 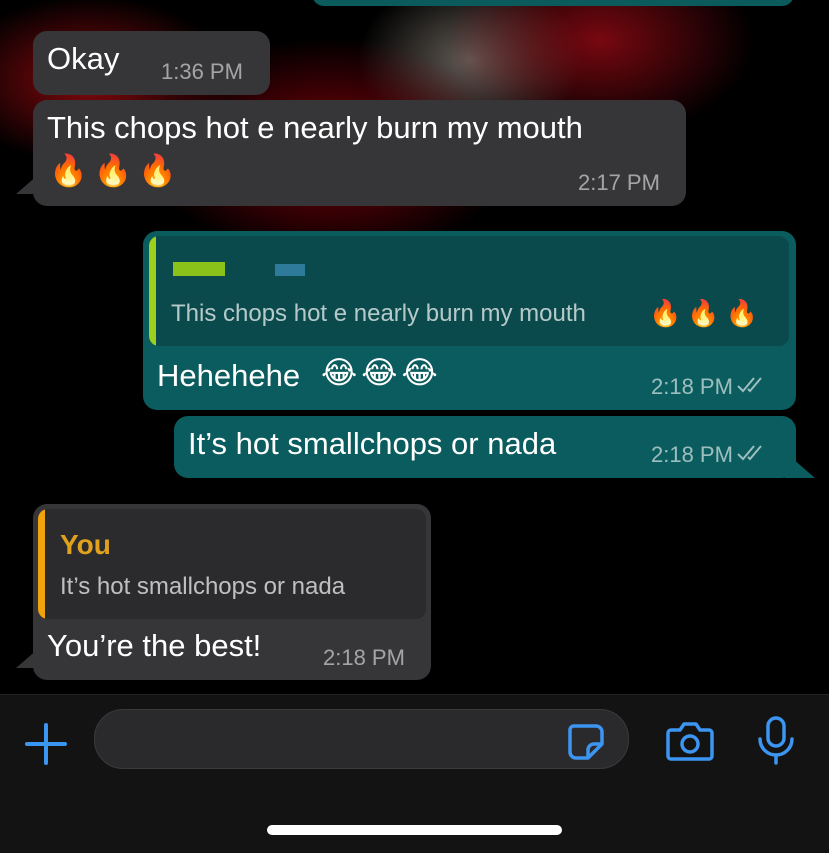 What do you see at coordinates (381, 372) in the screenshot?
I see `tears-of-joy-emoji: 😂😂😂` at bounding box center [381, 372].